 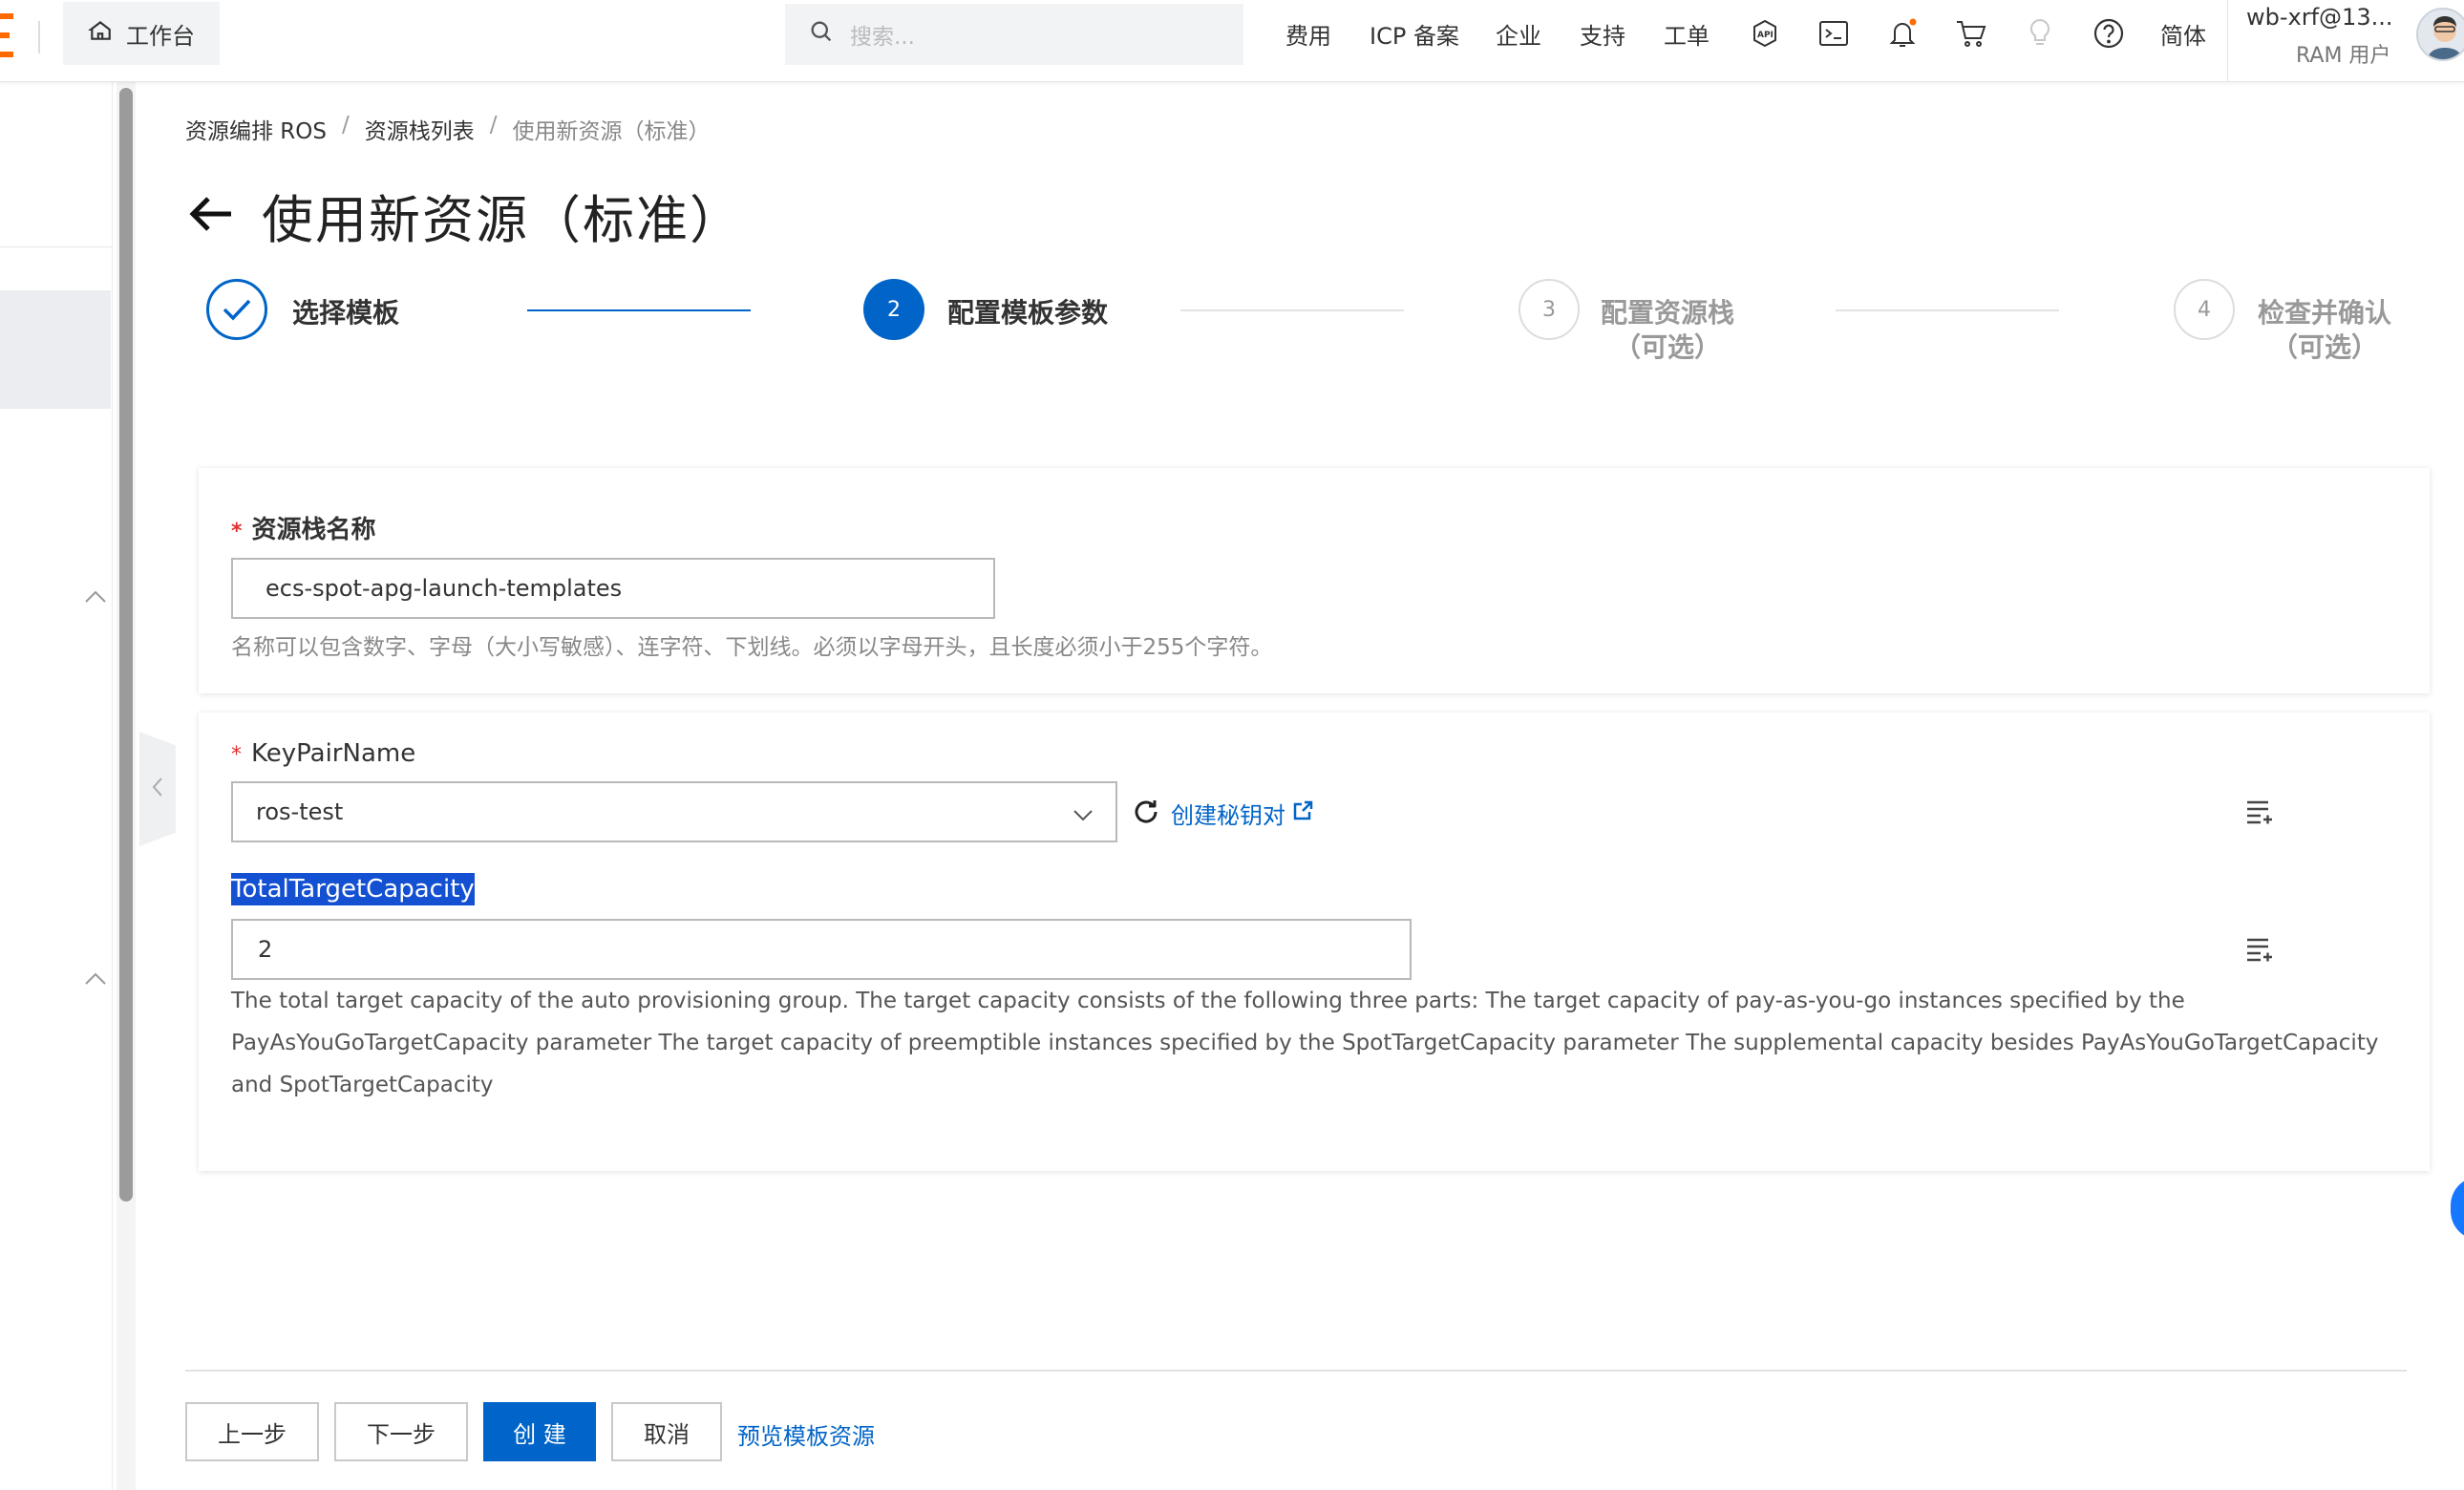 I want to click on nav-enterprise: 企业, so click(x=1518, y=34).